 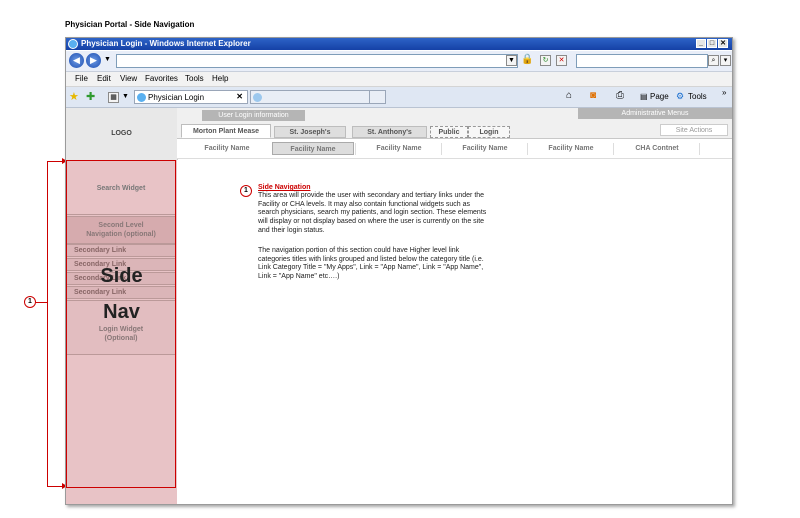 I want to click on administrative-menus: Administrative Menus, so click(x=655, y=113).